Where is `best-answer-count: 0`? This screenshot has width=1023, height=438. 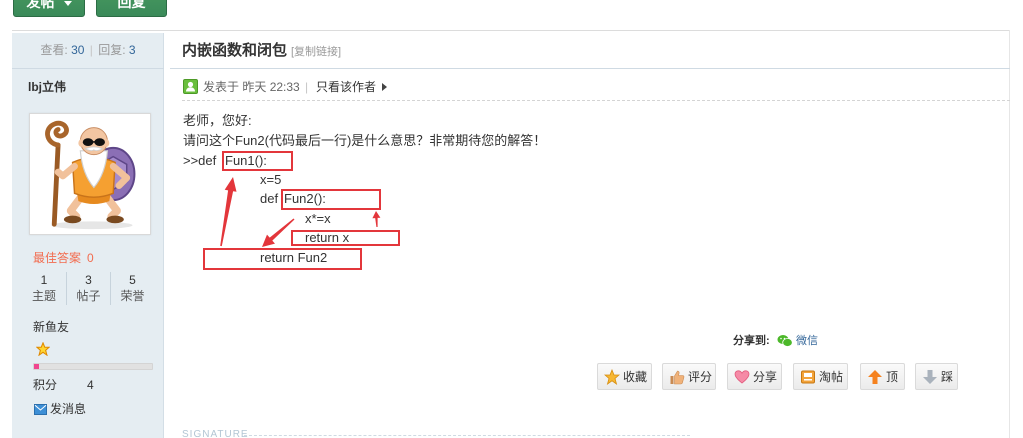
best-answer-count: 0 is located at coordinates (90, 258).